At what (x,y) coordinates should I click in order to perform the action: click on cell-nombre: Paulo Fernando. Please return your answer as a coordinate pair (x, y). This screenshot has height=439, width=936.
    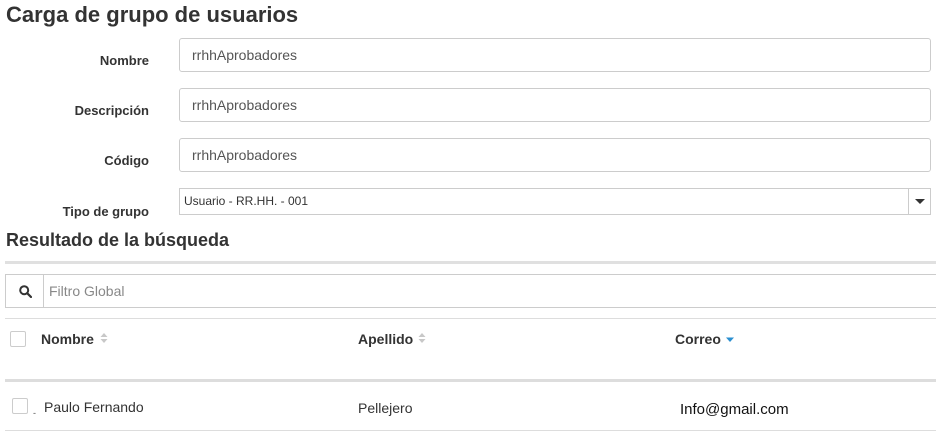
    Looking at the image, I should click on (94, 407).